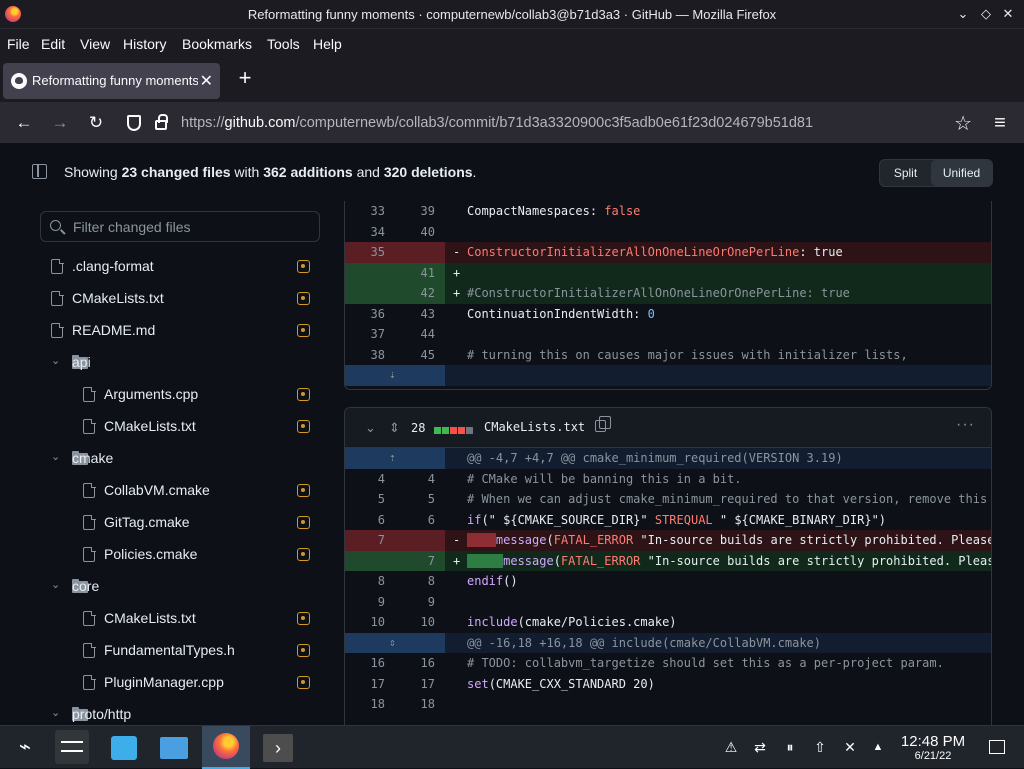 This screenshot has height=769, width=1024. What do you see at coordinates (182, 683) in the screenshot?
I see `tree-file: PluginManager.cpp` at bounding box center [182, 683].